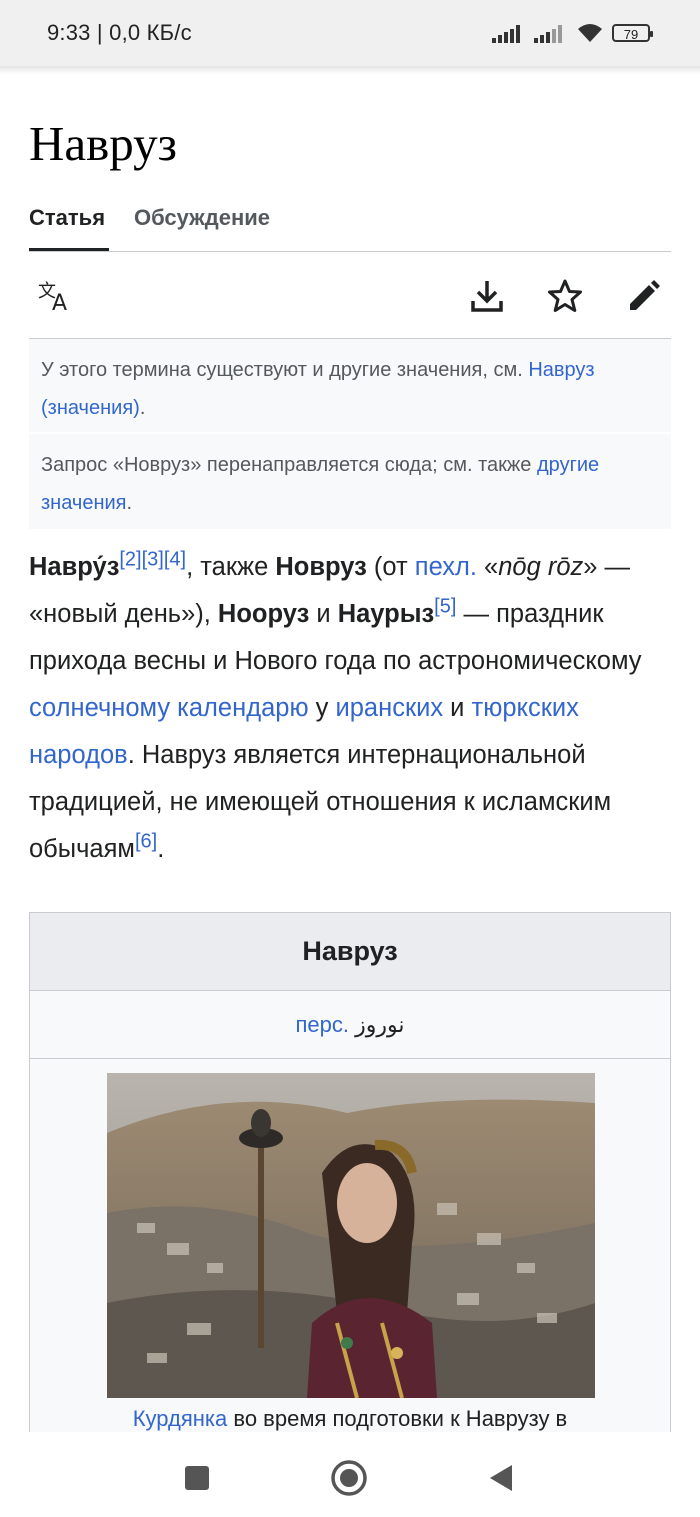  Describe the element at coordinates (130, 560) in the screenshot. I see `reference-link: [2]` at that location.